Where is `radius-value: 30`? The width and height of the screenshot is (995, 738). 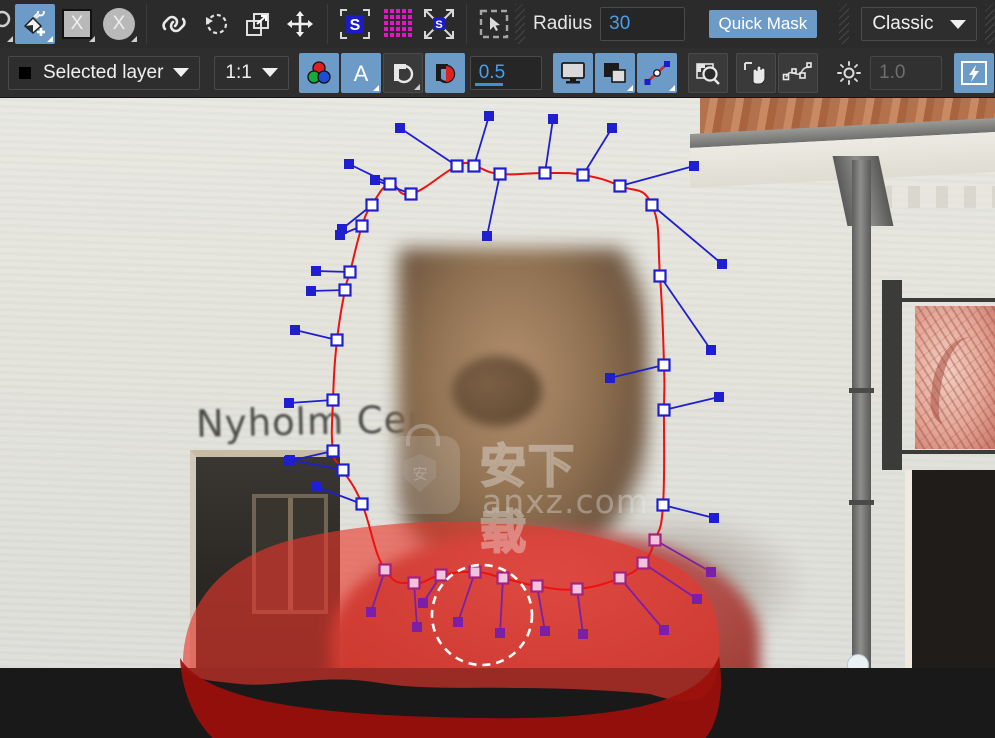 radius-value: 30 is located at coordinates (620, 23).